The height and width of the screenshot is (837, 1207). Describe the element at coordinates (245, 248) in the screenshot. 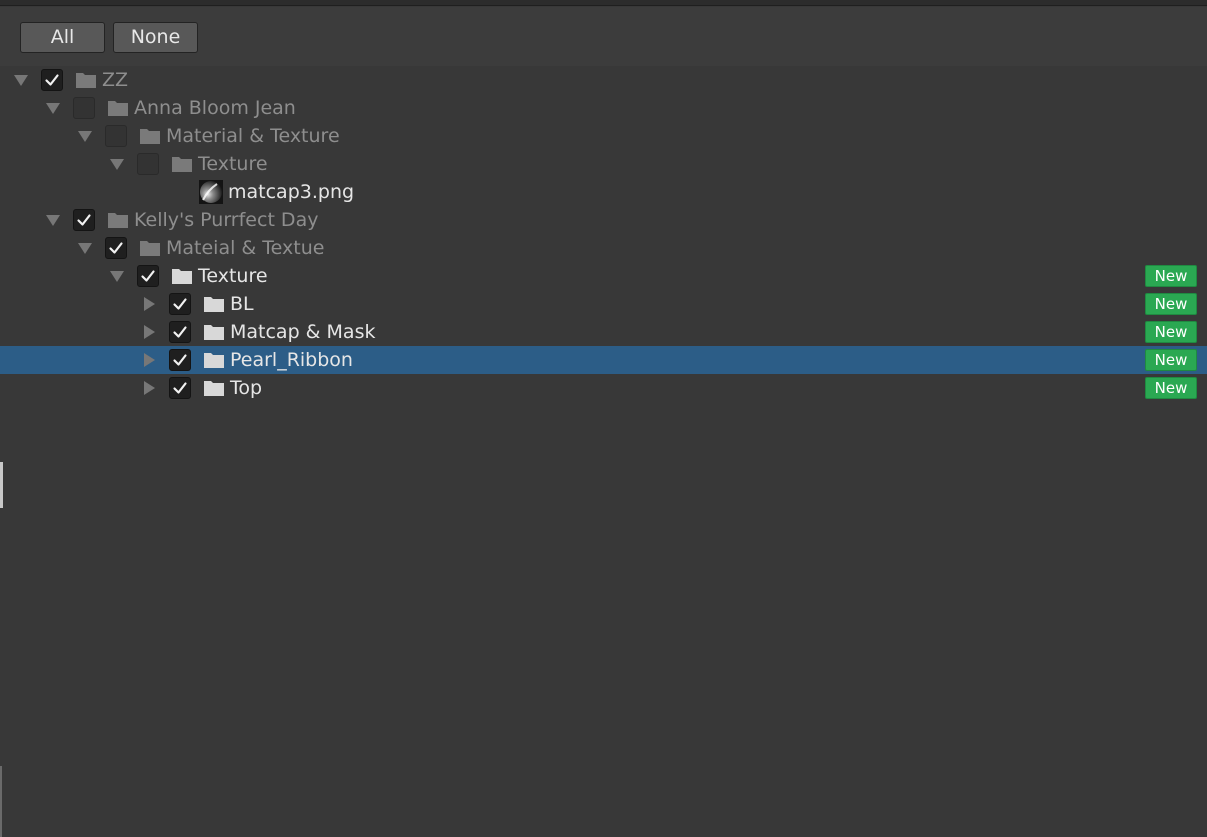

I see `tree-item-label: Mateial & Textue` at that location.